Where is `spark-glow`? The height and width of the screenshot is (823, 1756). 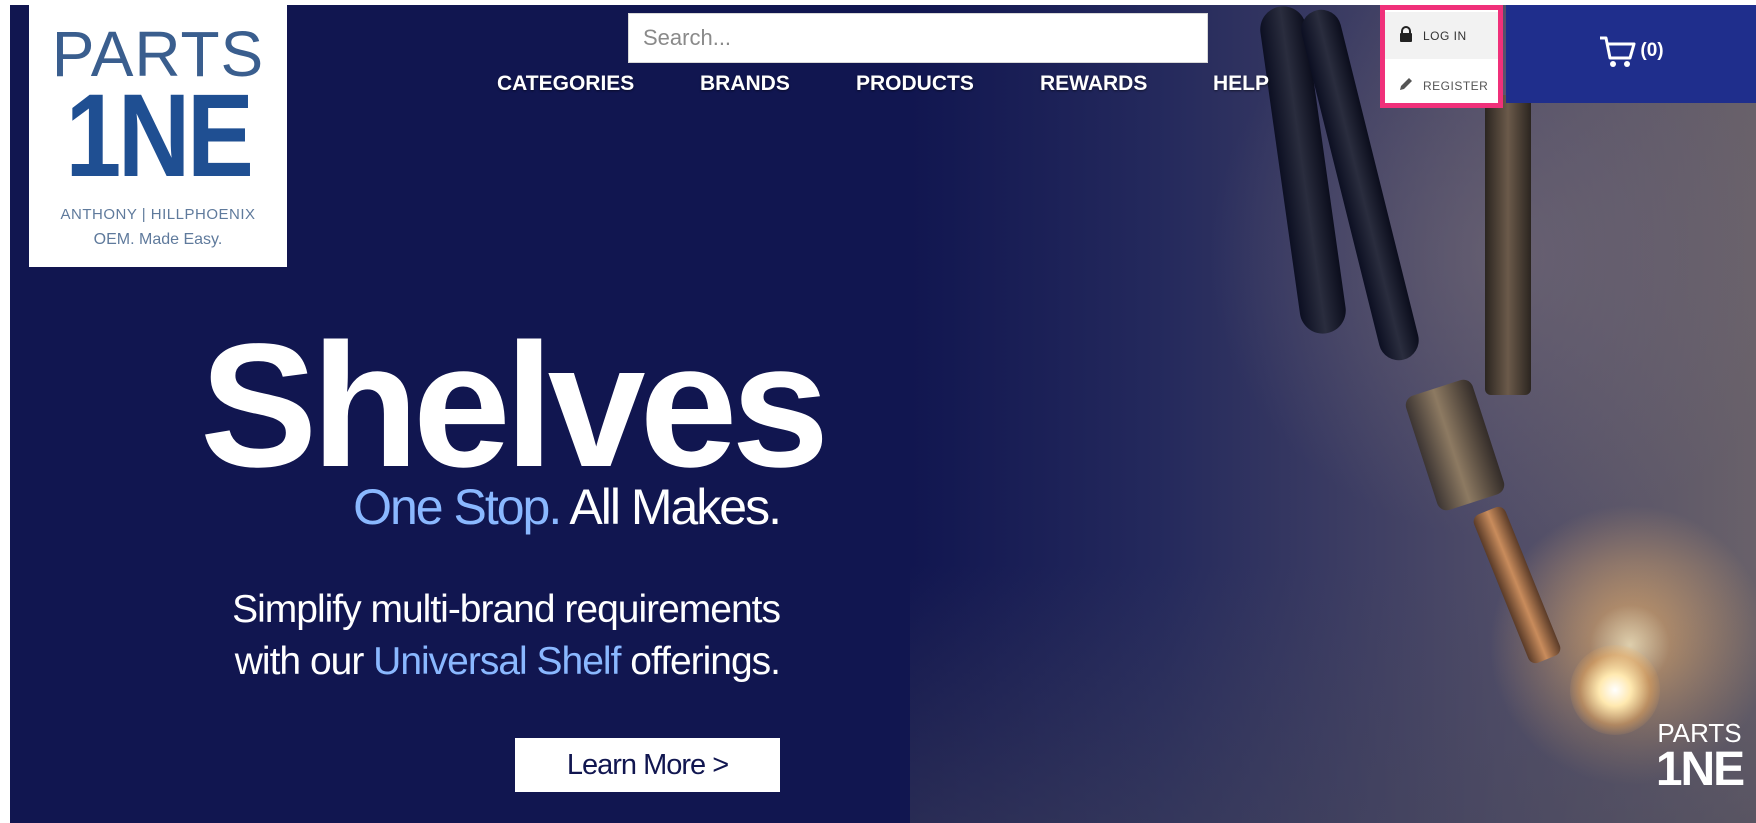 spark-glow is located at coordinates (1615, 690).